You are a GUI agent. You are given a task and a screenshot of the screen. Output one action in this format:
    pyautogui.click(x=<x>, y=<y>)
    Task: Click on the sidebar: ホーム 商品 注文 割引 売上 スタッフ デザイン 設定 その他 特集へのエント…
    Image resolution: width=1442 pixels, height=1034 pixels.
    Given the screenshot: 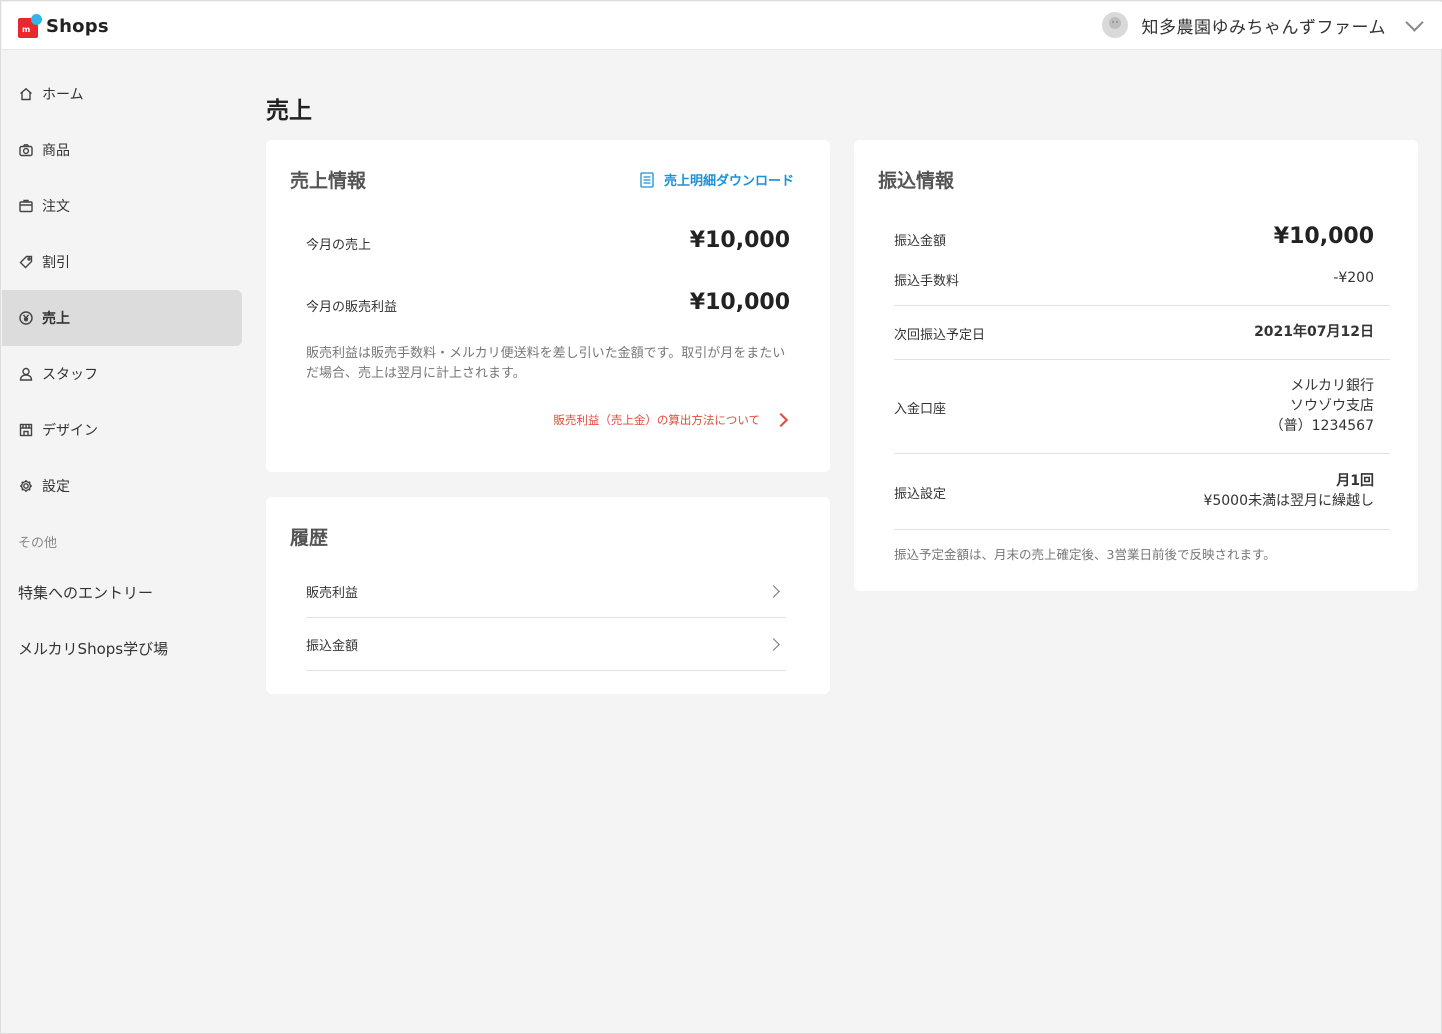 What is the action you would take?
    pyautogui.click(x=122, y=363)
    